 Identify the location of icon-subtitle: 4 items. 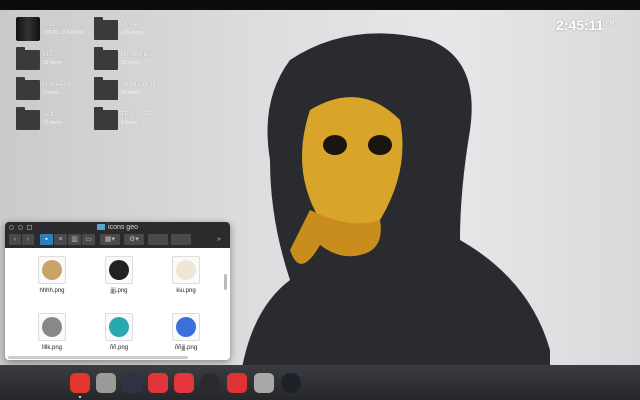
(129, 123).